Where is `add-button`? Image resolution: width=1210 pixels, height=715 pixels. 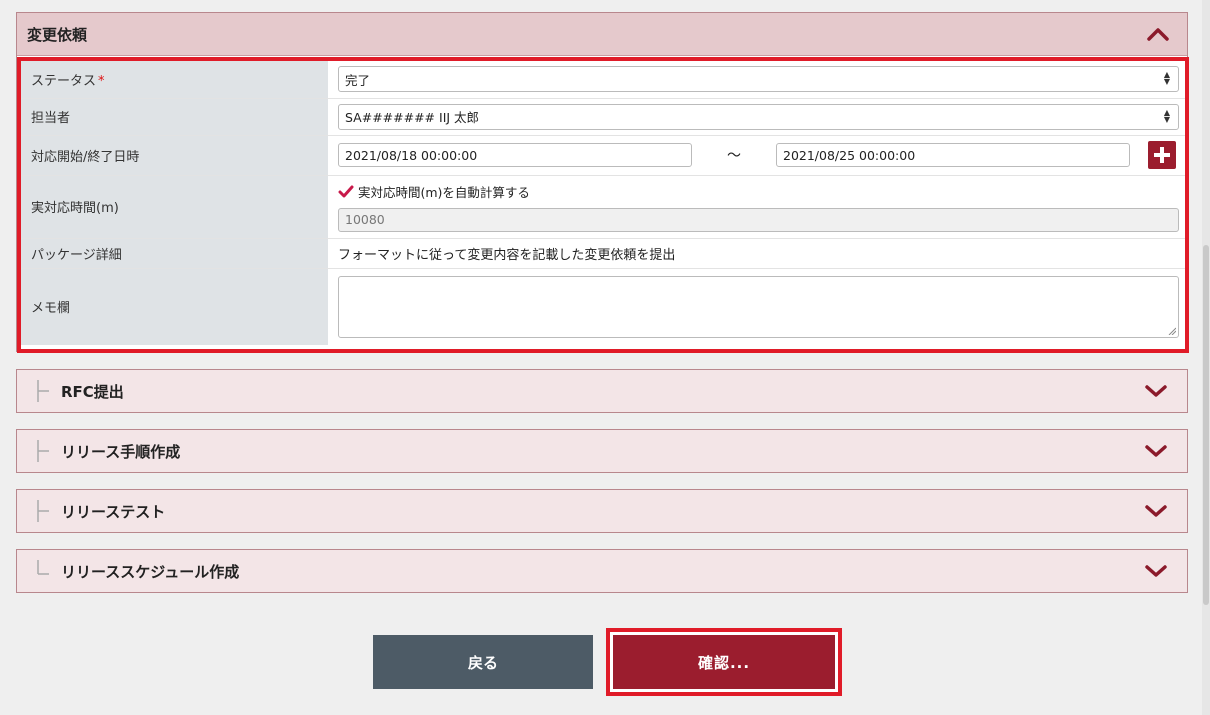
add-button is located at coordinates (1162, 155).